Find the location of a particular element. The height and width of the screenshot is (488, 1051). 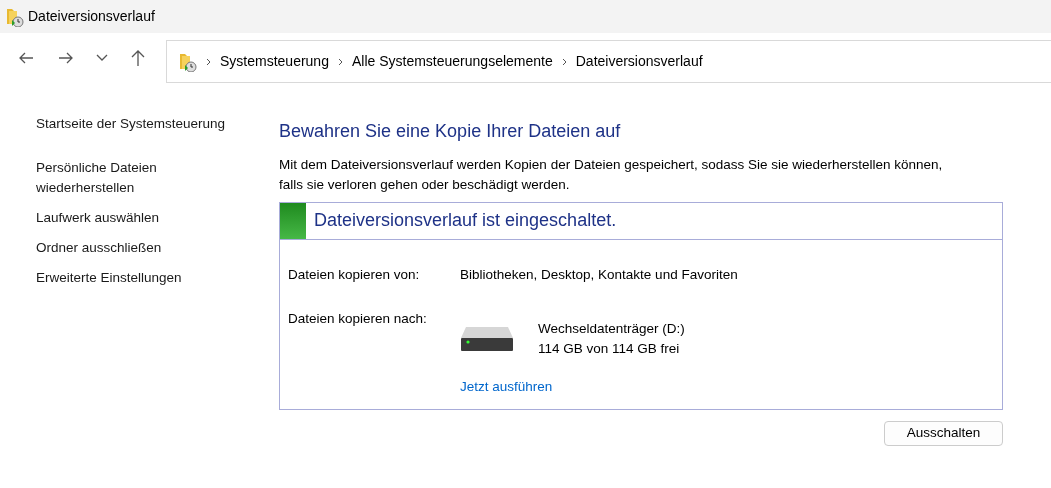

sidebar-link: Laufwerk auswählen is located at coordinates (140, 218).